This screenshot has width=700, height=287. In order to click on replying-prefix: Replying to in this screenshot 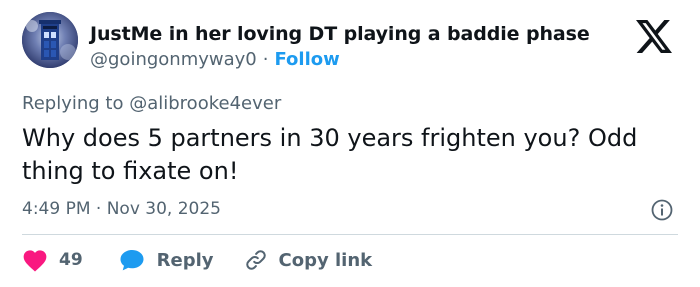, I will do `click(73, 103)`.